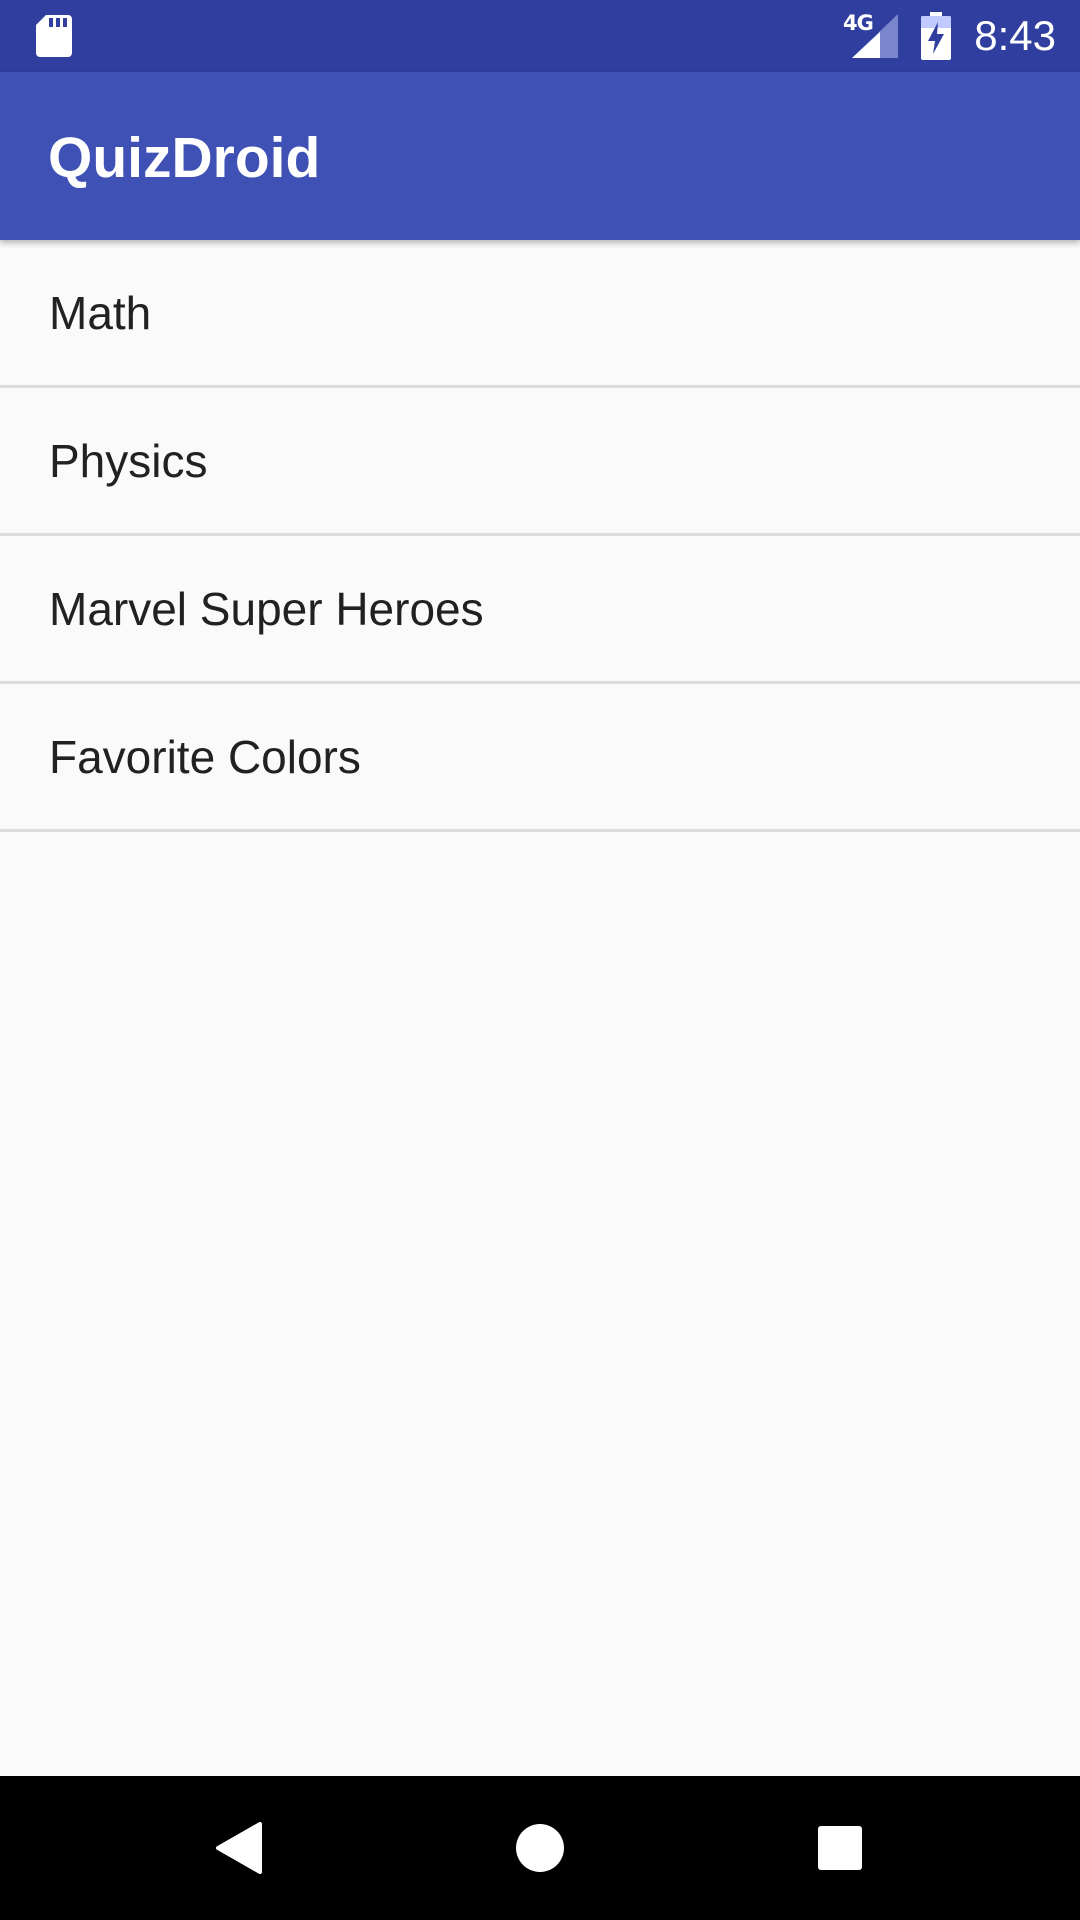 The height and width of the screenshot is (1920, 1080). Describe the element at coordinates (54, 36) in the screenshot. I see `sd-card-icon` at that location.